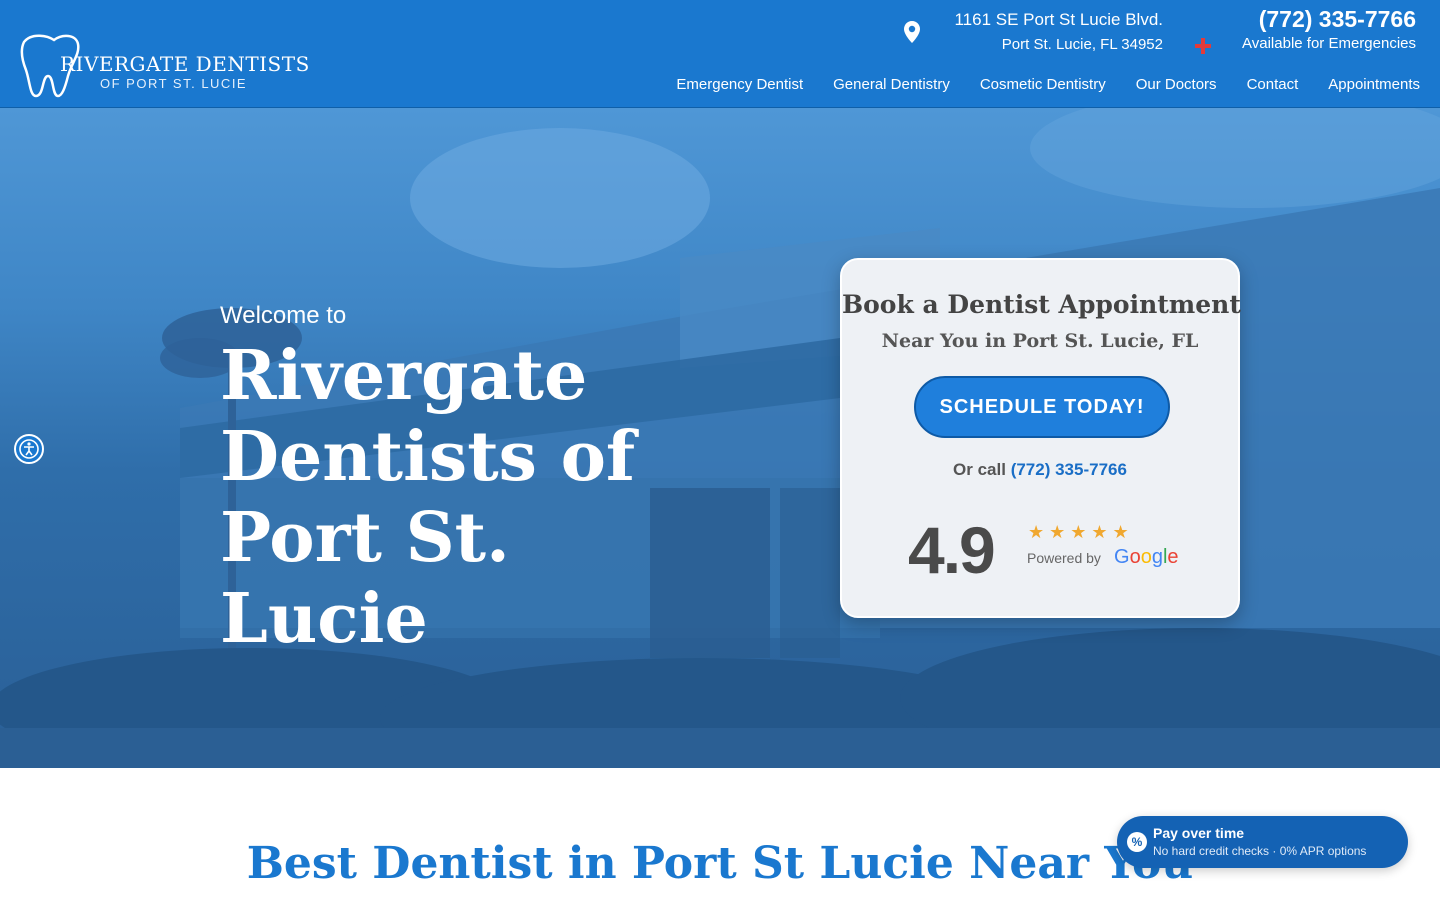 The height and width of the screenshot is (900, 1440). What do you see at coordinates (739, 84) in the screenshot?
I see `nav-emergency-dentist: Emergency Dentist` at bounding box center [739, 84].